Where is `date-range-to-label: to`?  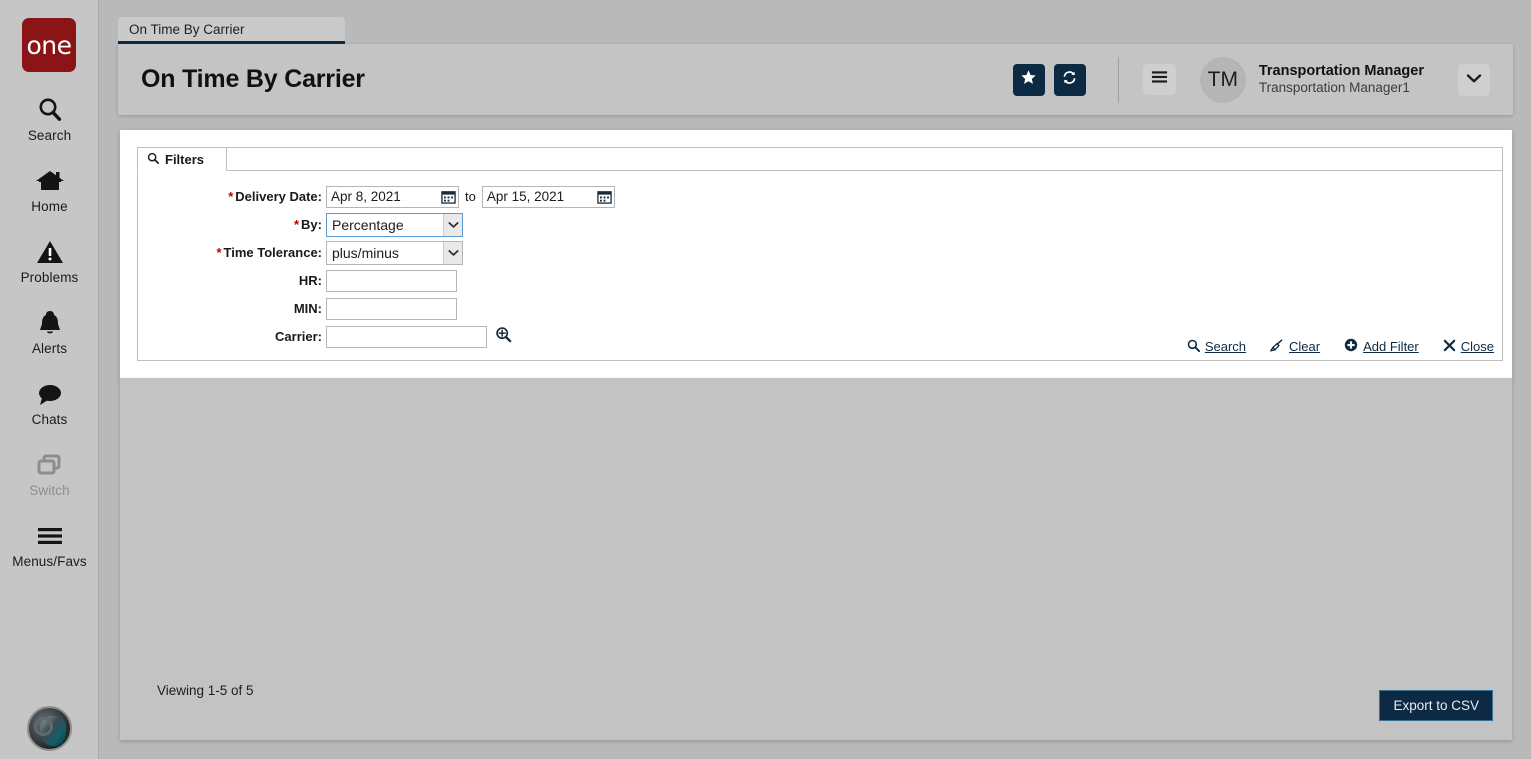
date-range-to-label: to is located at coordinates (470, 196).